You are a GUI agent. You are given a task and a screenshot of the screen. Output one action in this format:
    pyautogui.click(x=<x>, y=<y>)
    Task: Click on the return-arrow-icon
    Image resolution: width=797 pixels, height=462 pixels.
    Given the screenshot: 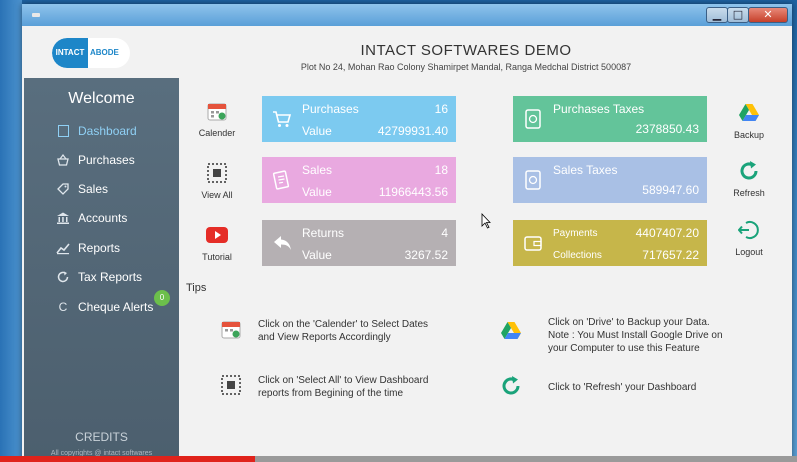 What is the action you would take?
    pyautogui.click(x=282, y=243)
    